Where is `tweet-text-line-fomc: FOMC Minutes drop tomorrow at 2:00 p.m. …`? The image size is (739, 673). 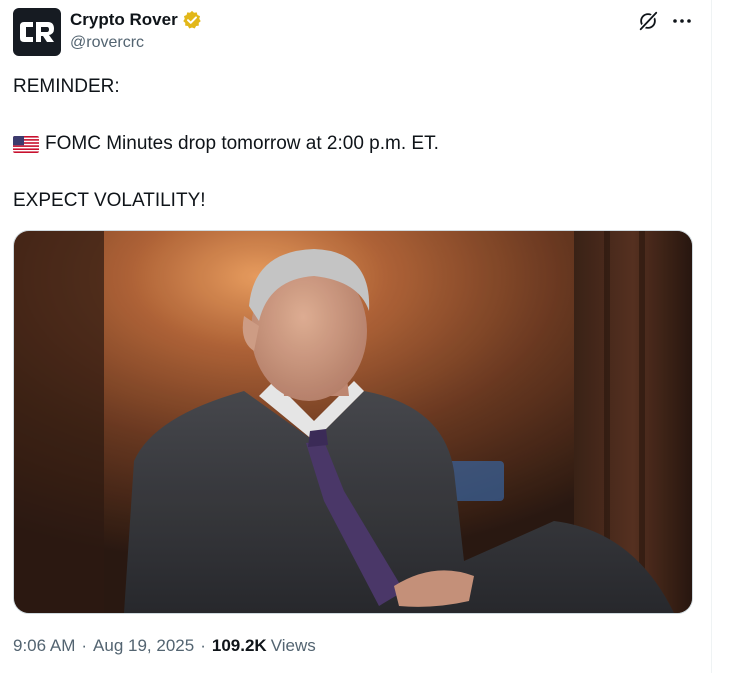 tweet-text-line-fomc: FOMC Minutes drop tomorrow at 2:00 p.m. … is located at coordinates (226, 144).